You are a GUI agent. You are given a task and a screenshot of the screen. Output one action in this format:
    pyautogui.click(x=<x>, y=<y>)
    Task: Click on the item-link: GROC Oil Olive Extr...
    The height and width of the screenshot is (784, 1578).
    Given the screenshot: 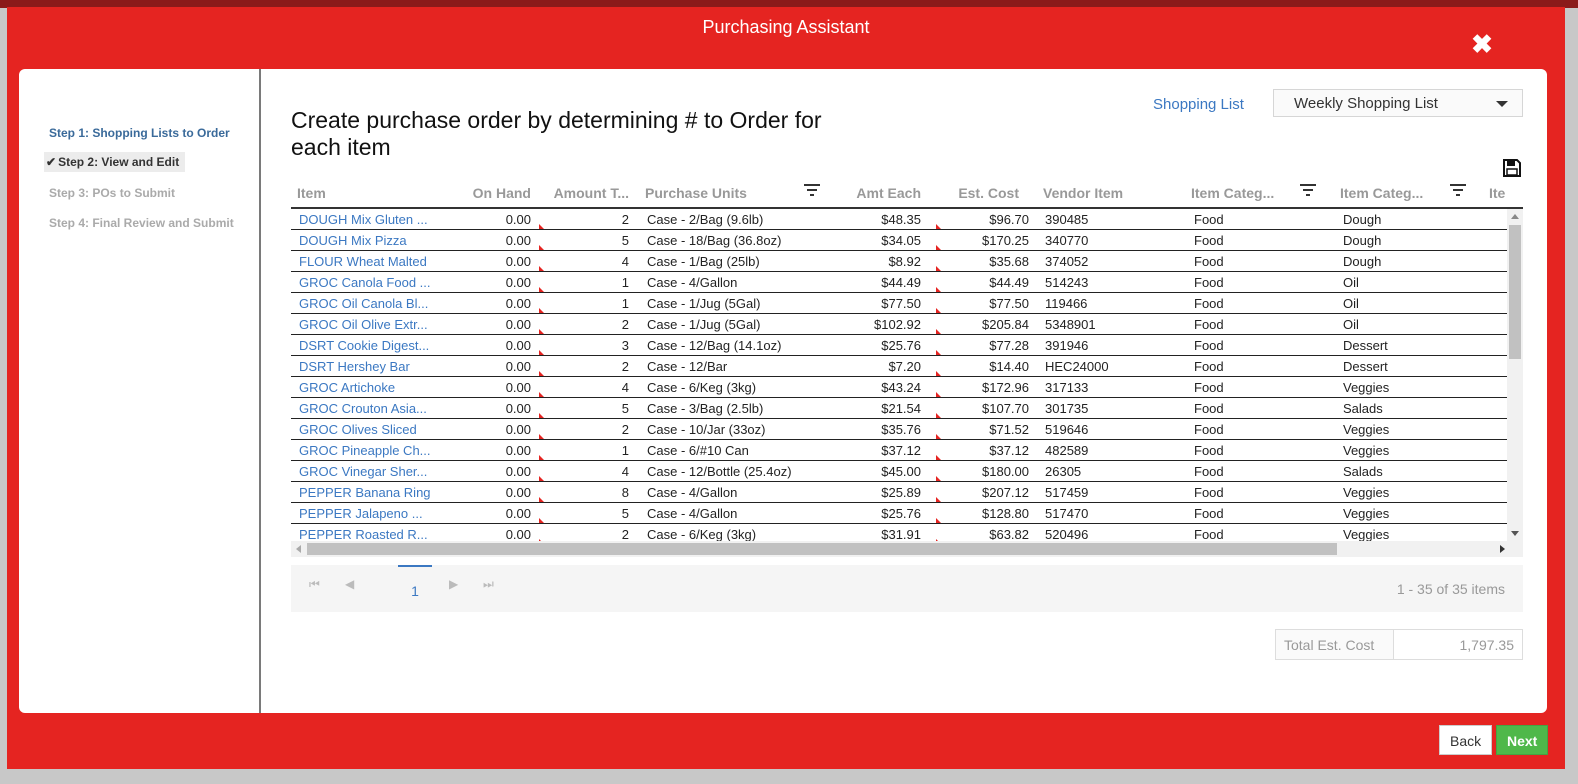 What is the action you would take?
    pyautogui.click(x=368, y=324)
    